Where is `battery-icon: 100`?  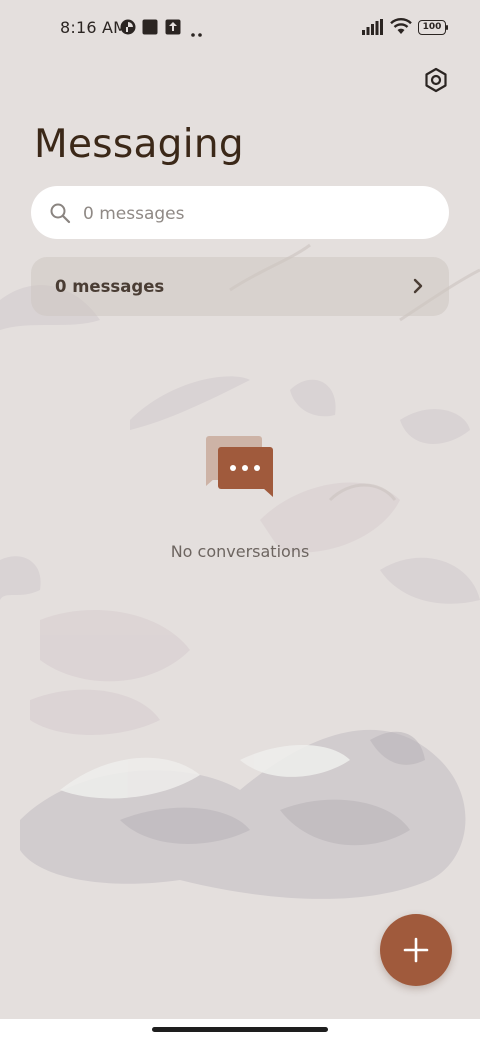 battery-icon: 100 is located at coordinates (432, 27).